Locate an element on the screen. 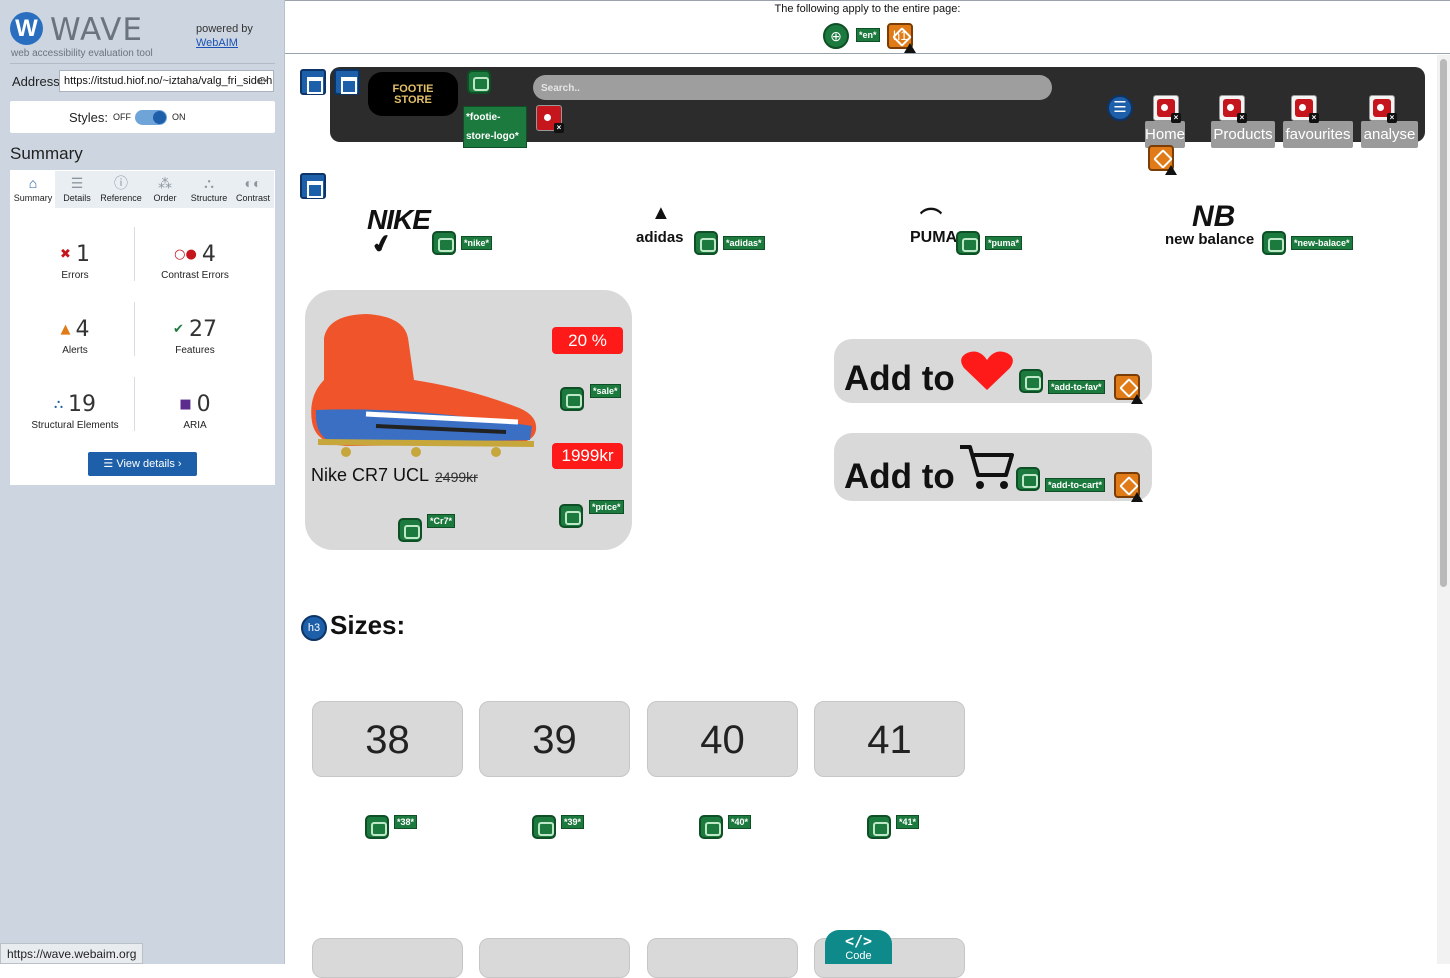  size-alt-tag: *40* is located at coordinates (740, 822).